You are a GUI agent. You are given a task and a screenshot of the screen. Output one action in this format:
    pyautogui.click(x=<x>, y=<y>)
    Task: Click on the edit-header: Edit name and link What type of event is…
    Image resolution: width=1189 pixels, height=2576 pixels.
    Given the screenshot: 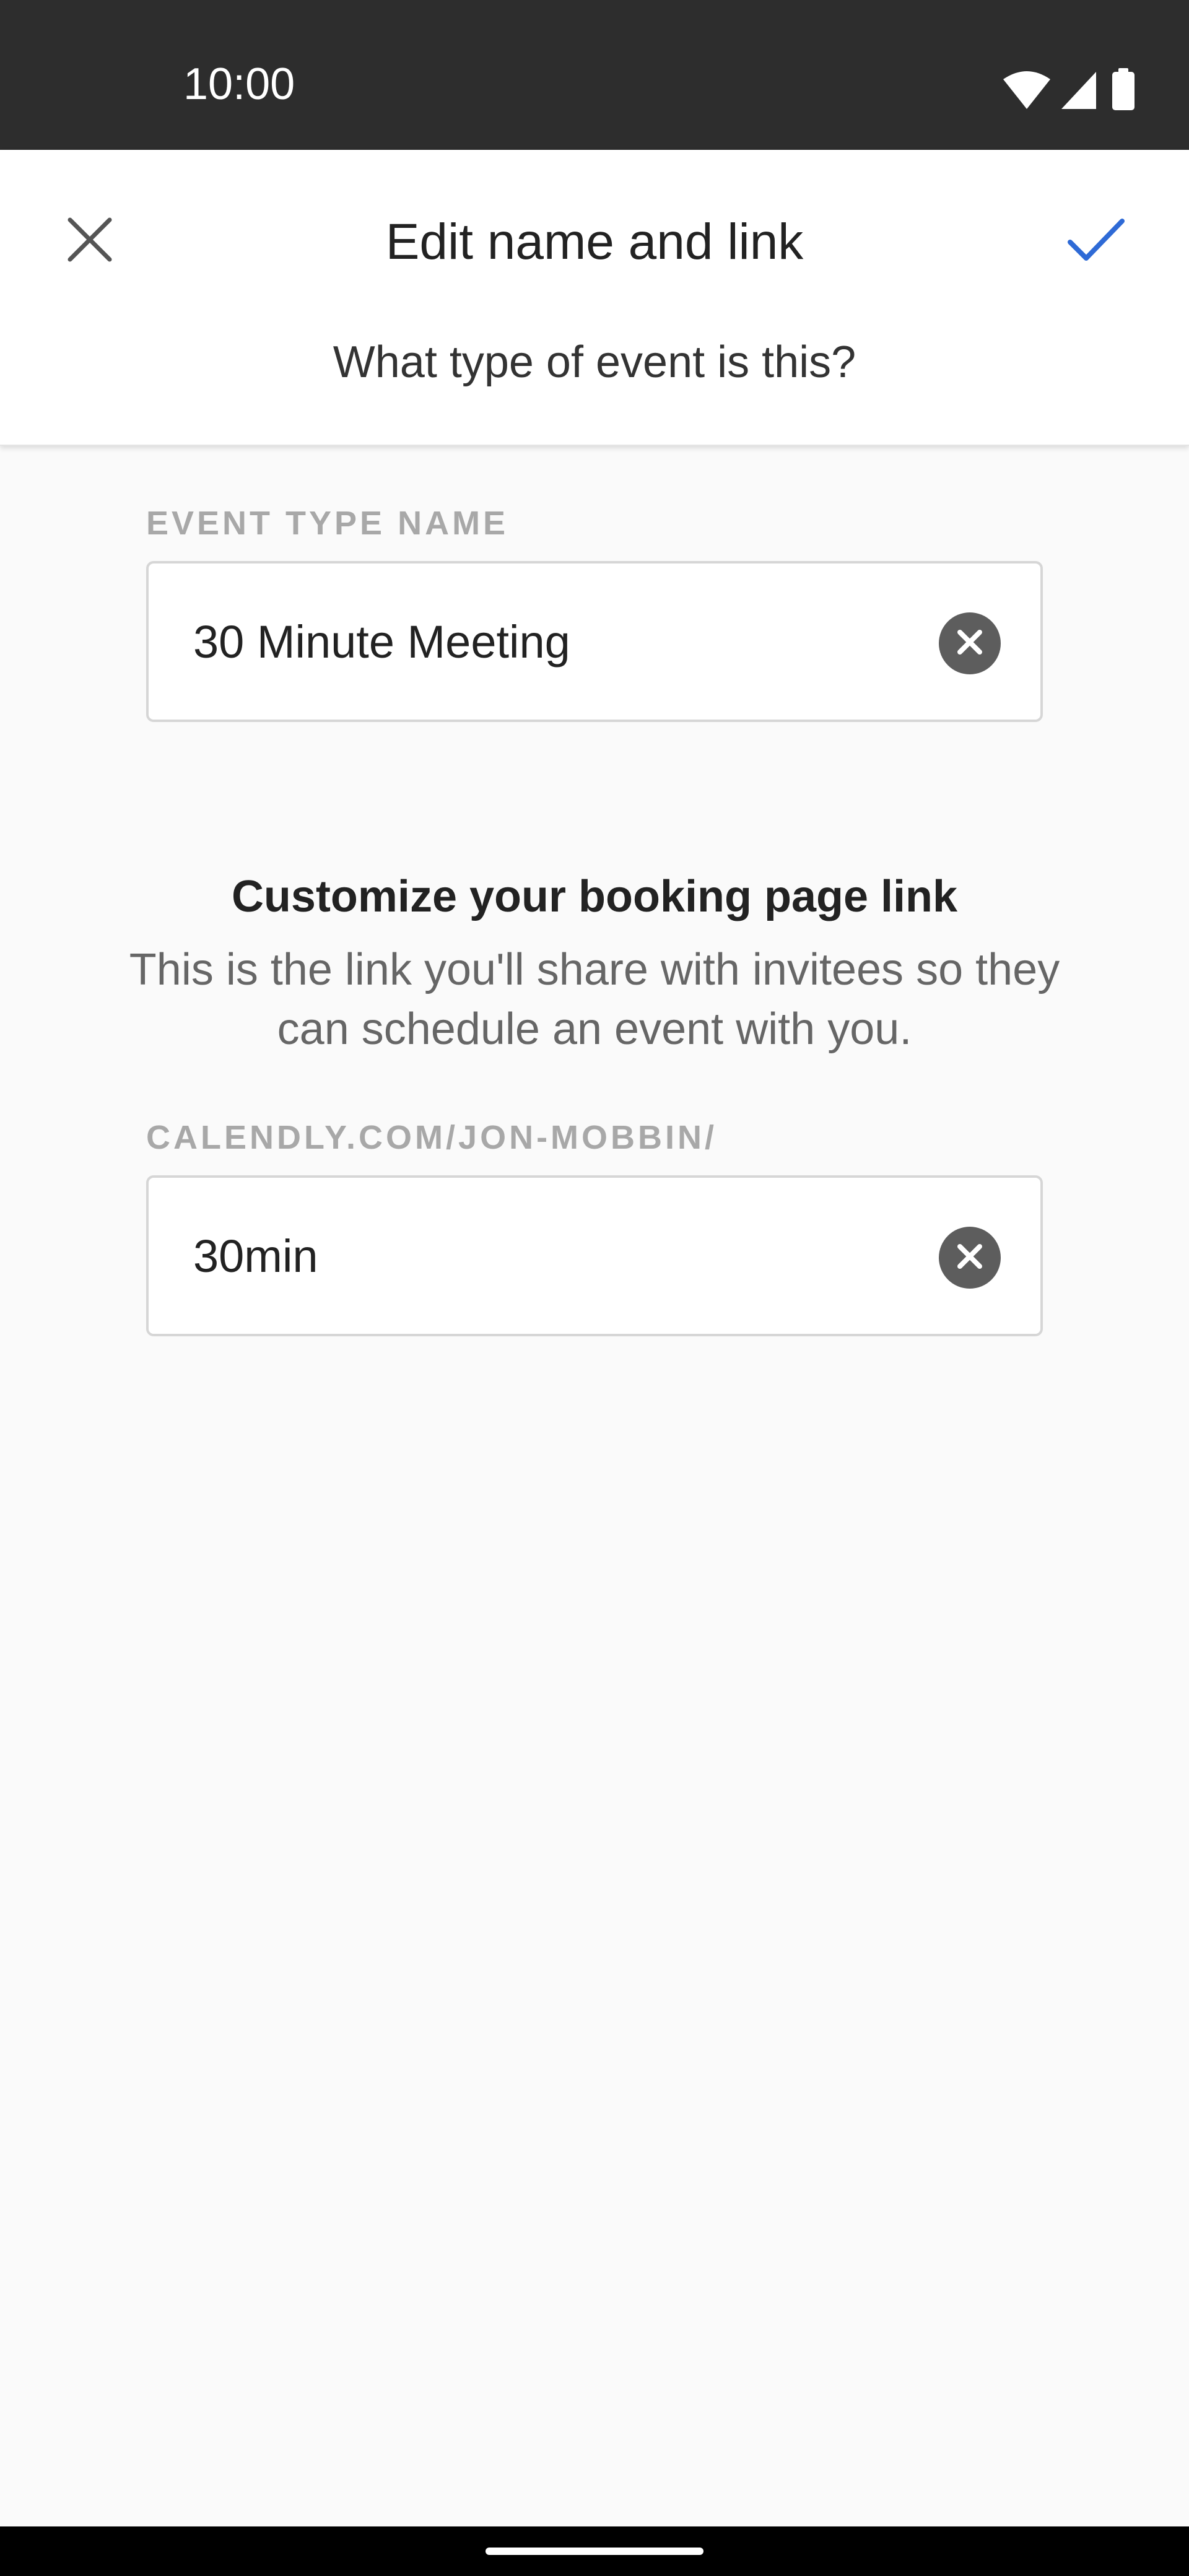 What is the action you would take?
    pyautogui.click(x=594, y=298)
    